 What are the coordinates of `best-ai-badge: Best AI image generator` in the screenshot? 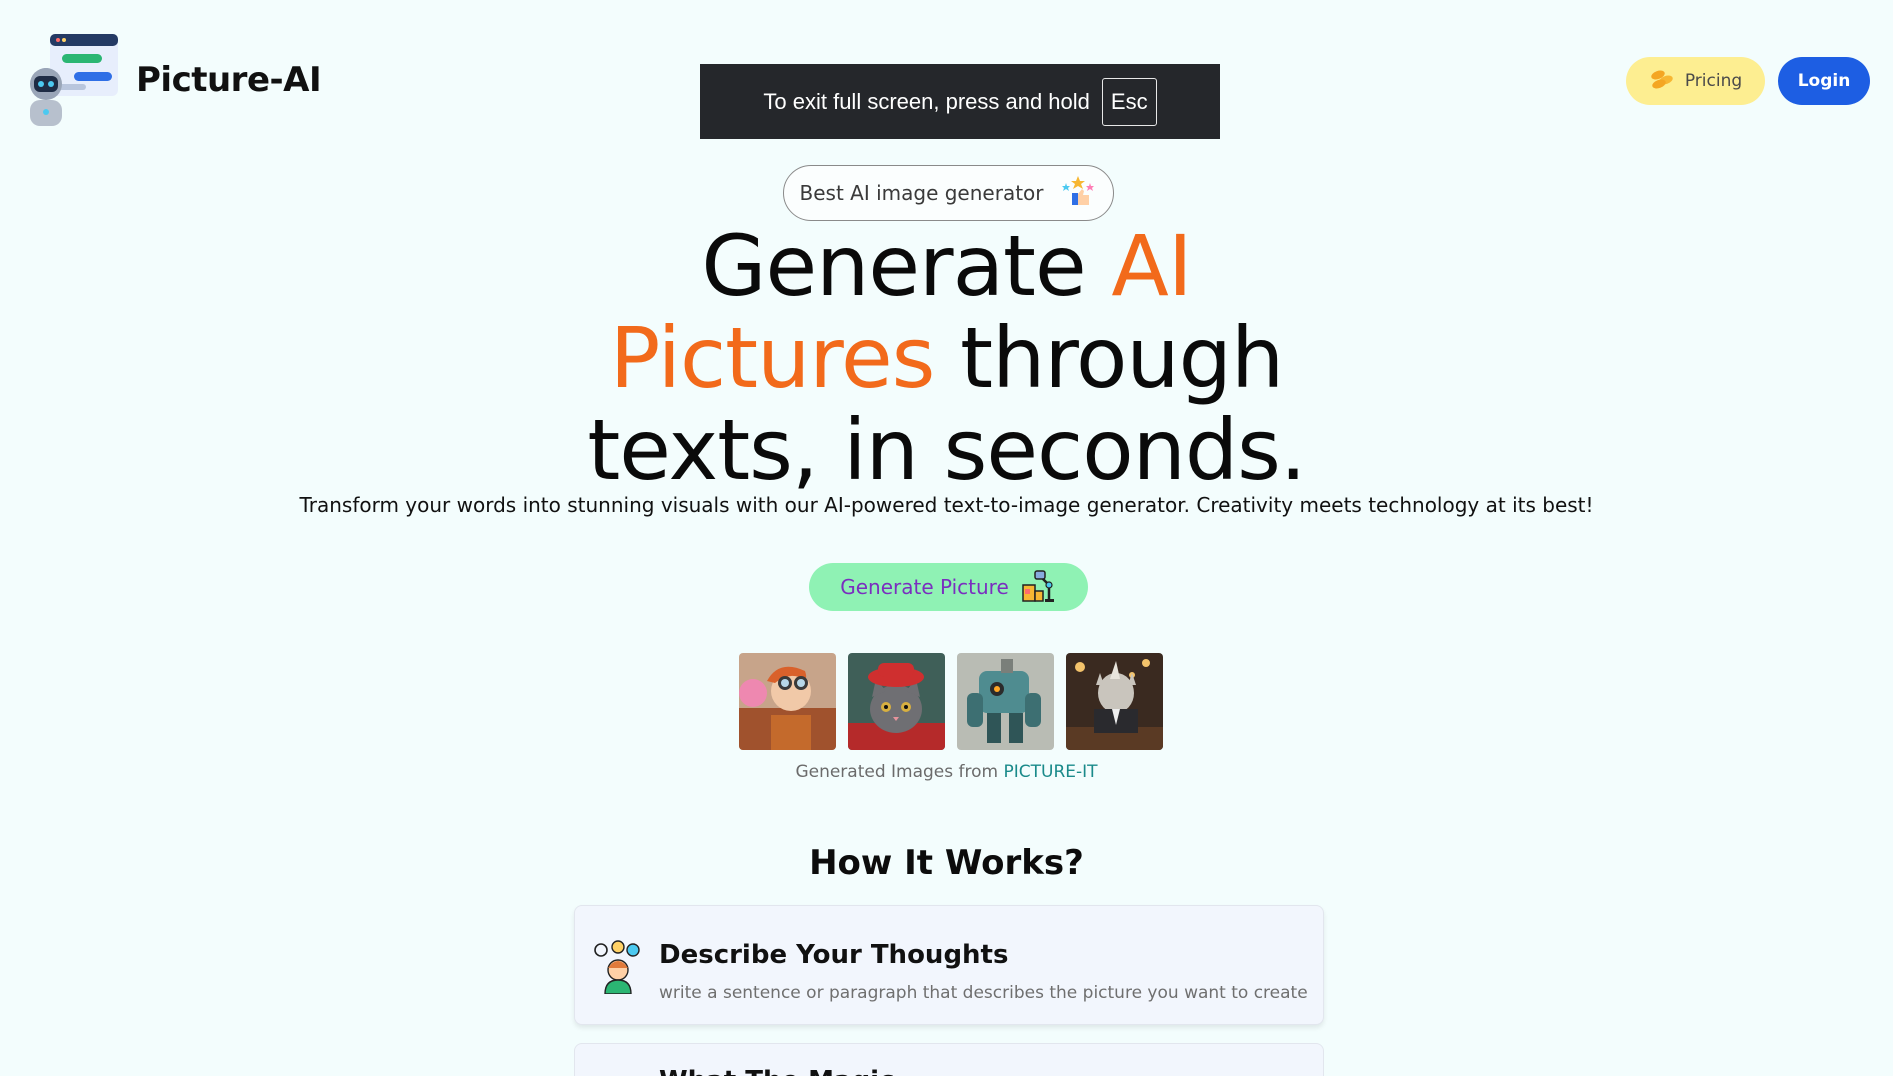 It's located at (948, 193).